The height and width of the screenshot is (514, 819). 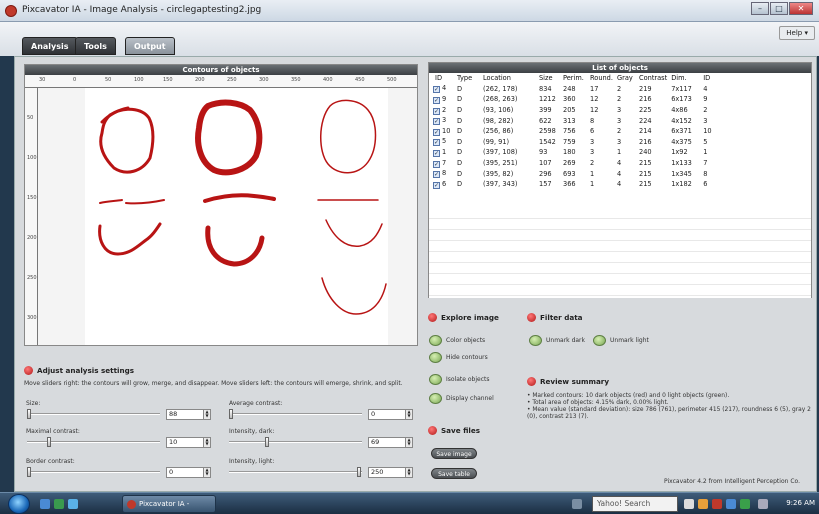 I want to click on table-cell: 4, so click(x=705, y=88).